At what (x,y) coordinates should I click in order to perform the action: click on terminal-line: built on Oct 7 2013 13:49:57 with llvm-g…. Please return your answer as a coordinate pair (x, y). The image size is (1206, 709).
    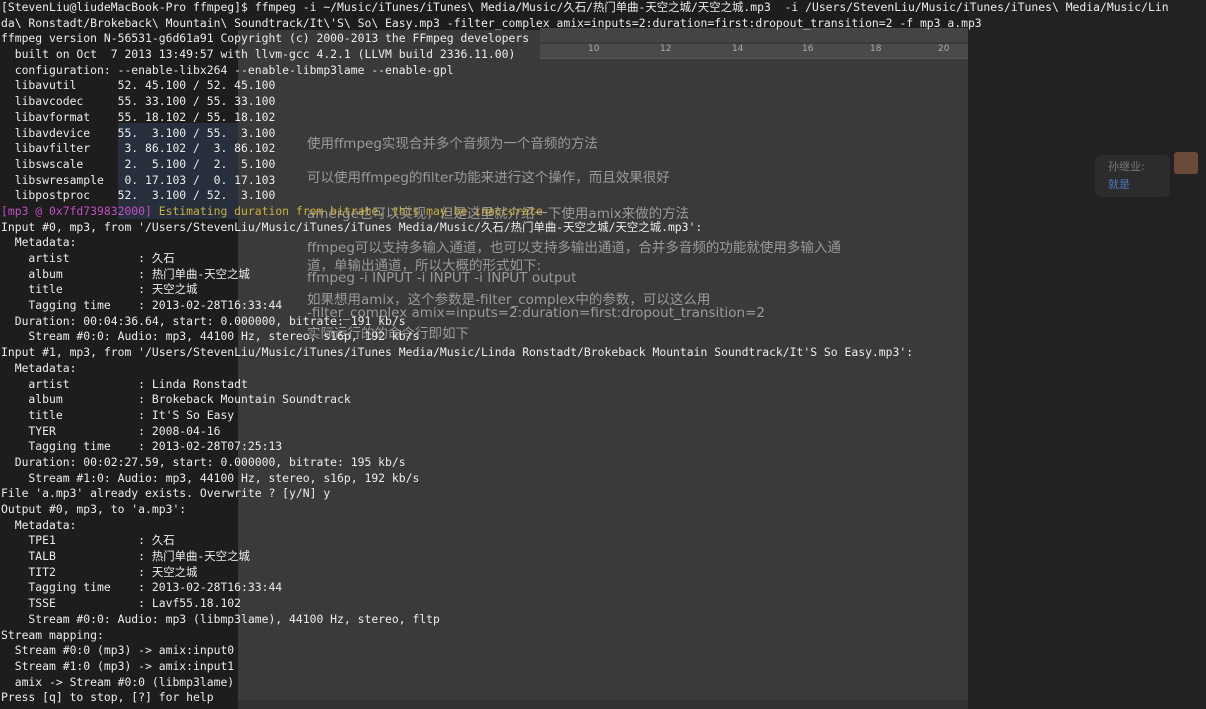
    Looking at the image, I should click on (258, 54).